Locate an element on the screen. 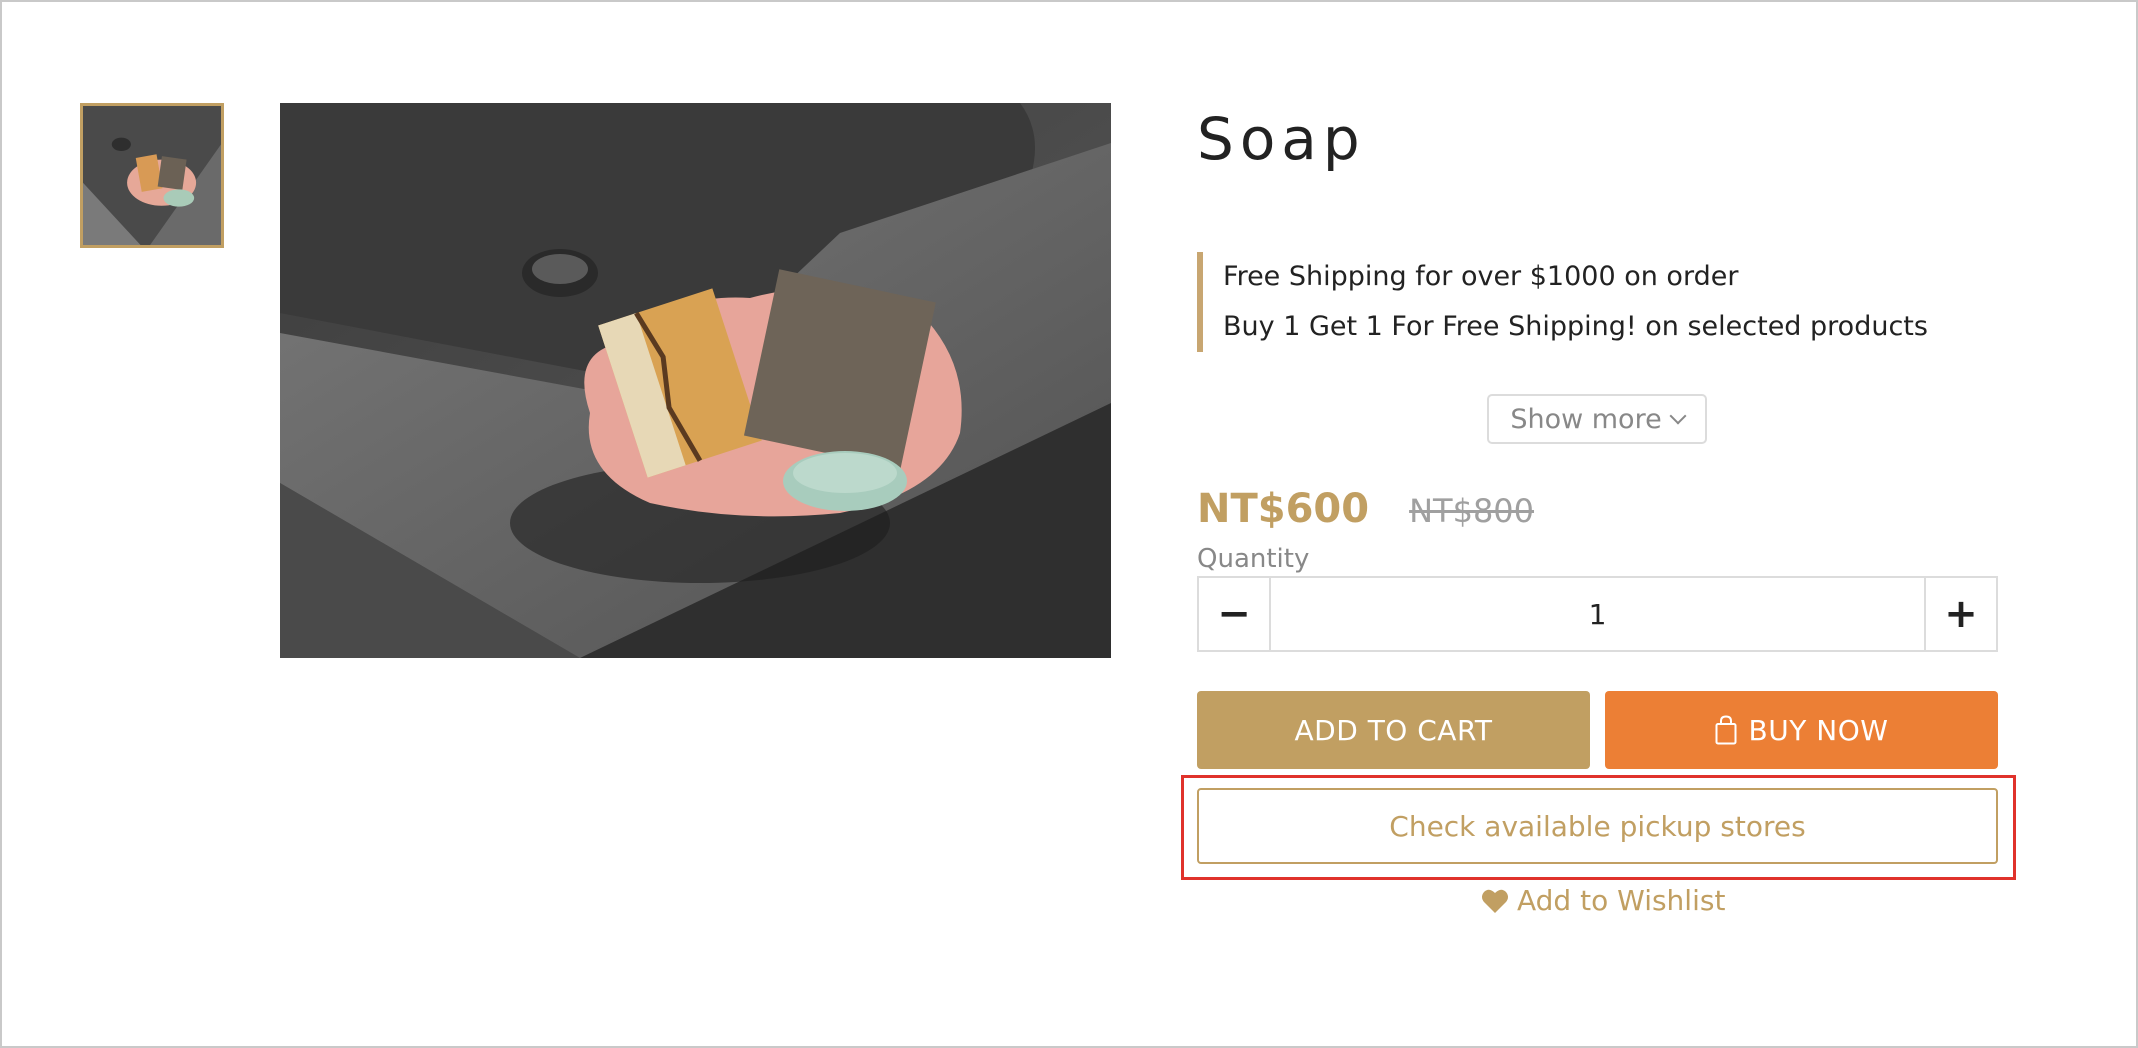  heart-icon is located at coordinates (1495, 901).